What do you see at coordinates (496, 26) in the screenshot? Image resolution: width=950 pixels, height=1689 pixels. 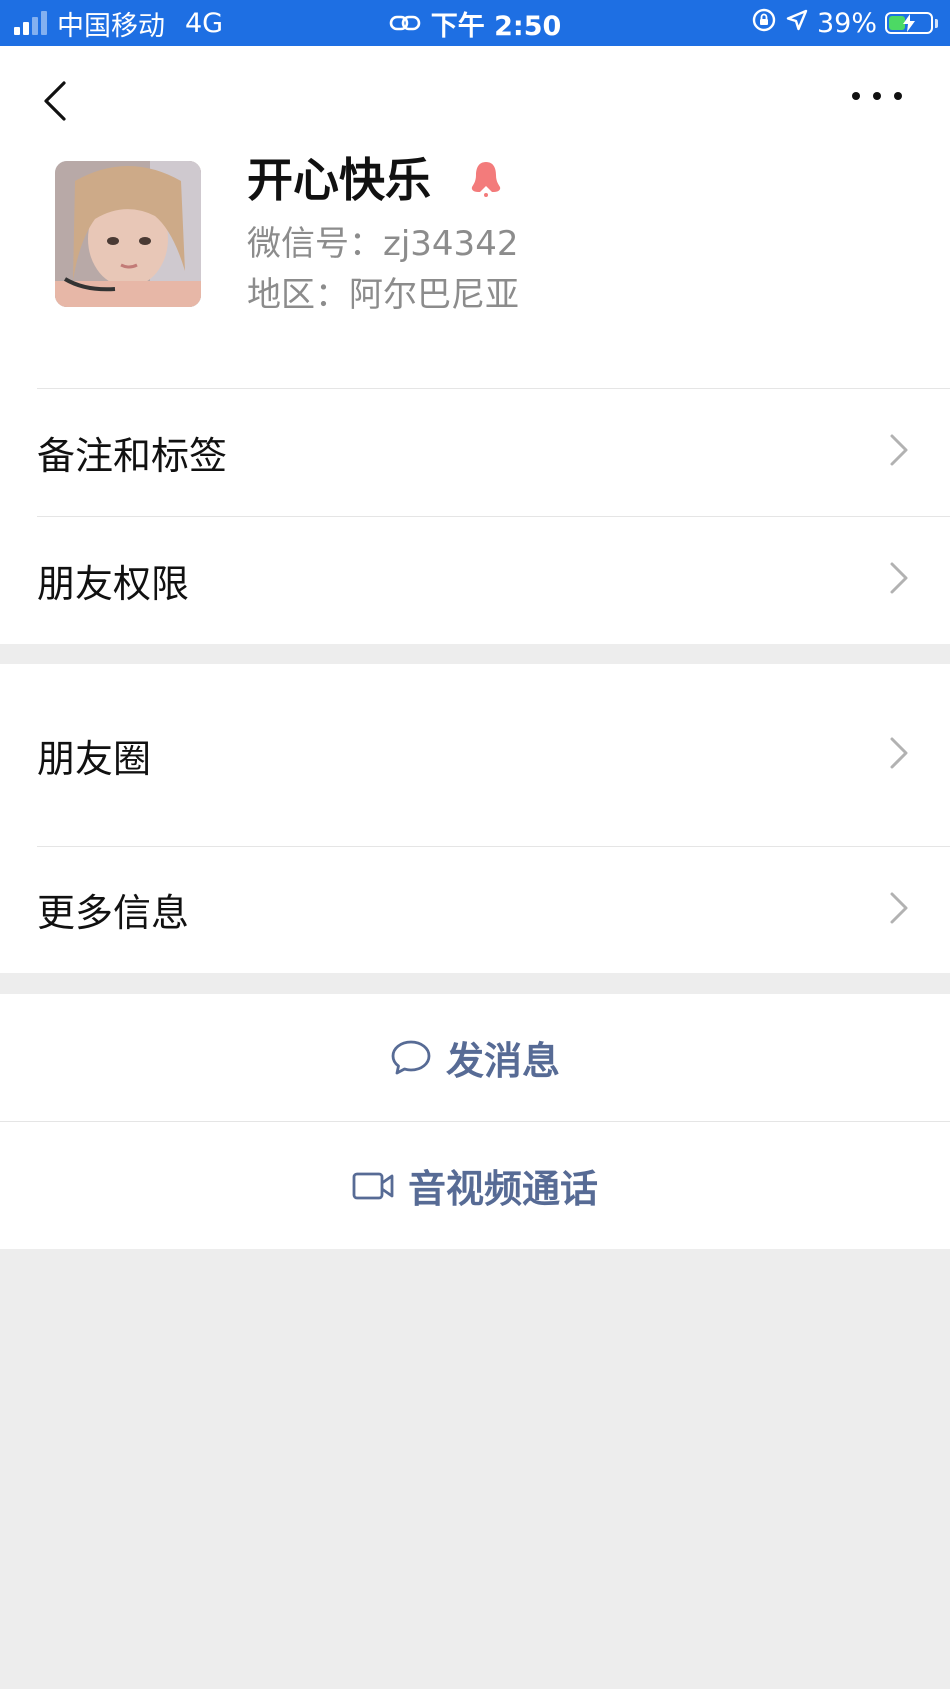 I see `status-time: 下午 2:50` at bounding box center [496, 26].